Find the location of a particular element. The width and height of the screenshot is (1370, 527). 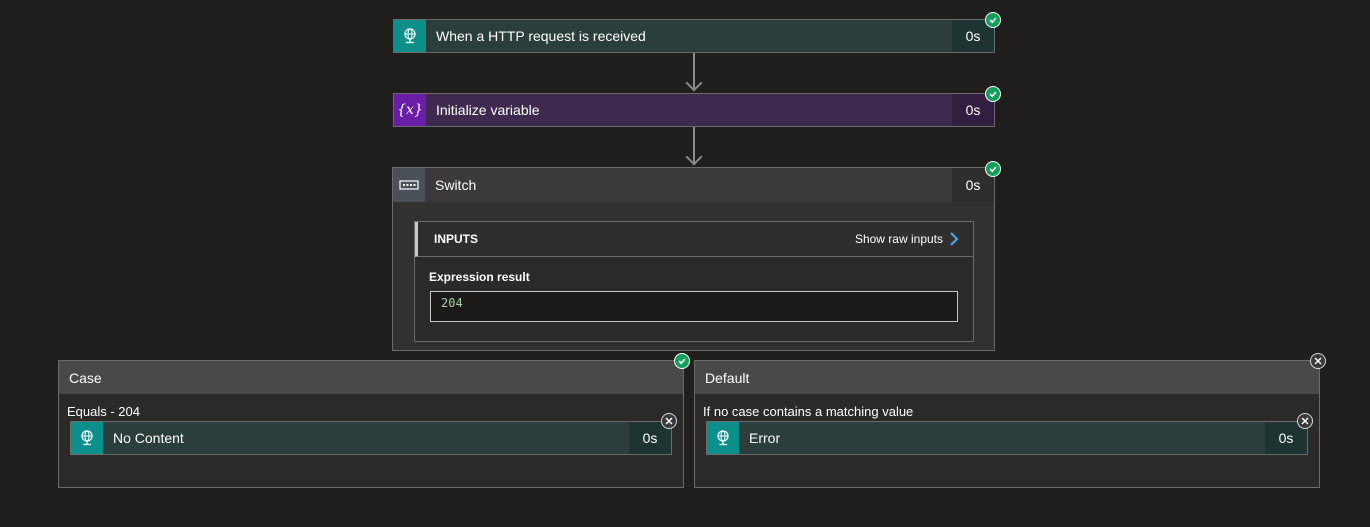

inputs-title: INPUTS is located at coordinates (456, 239).